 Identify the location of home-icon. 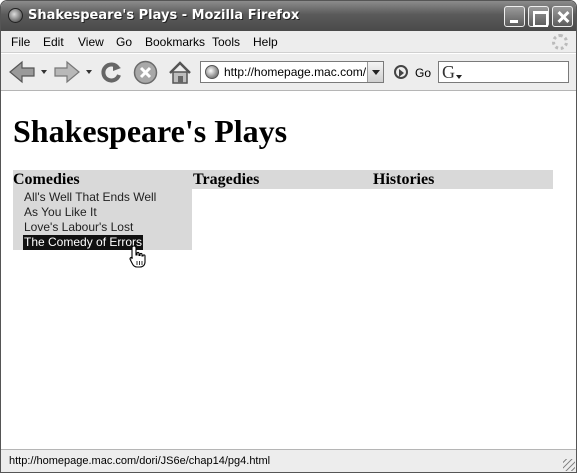
(180, 72).